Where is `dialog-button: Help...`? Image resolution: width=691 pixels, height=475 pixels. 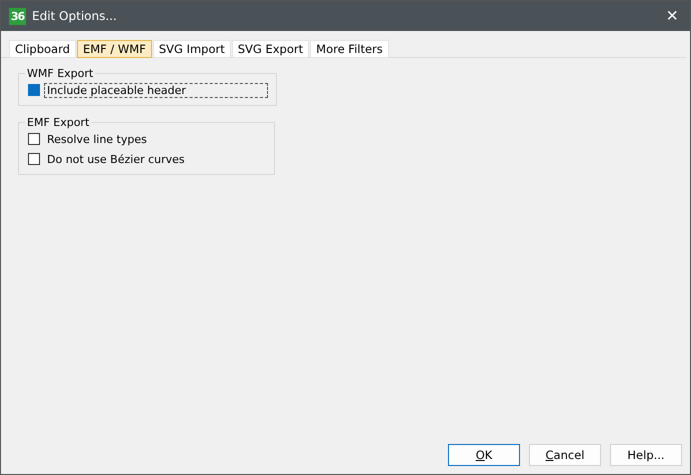 dialog-button: Help... is located at coordinates (646, 455).